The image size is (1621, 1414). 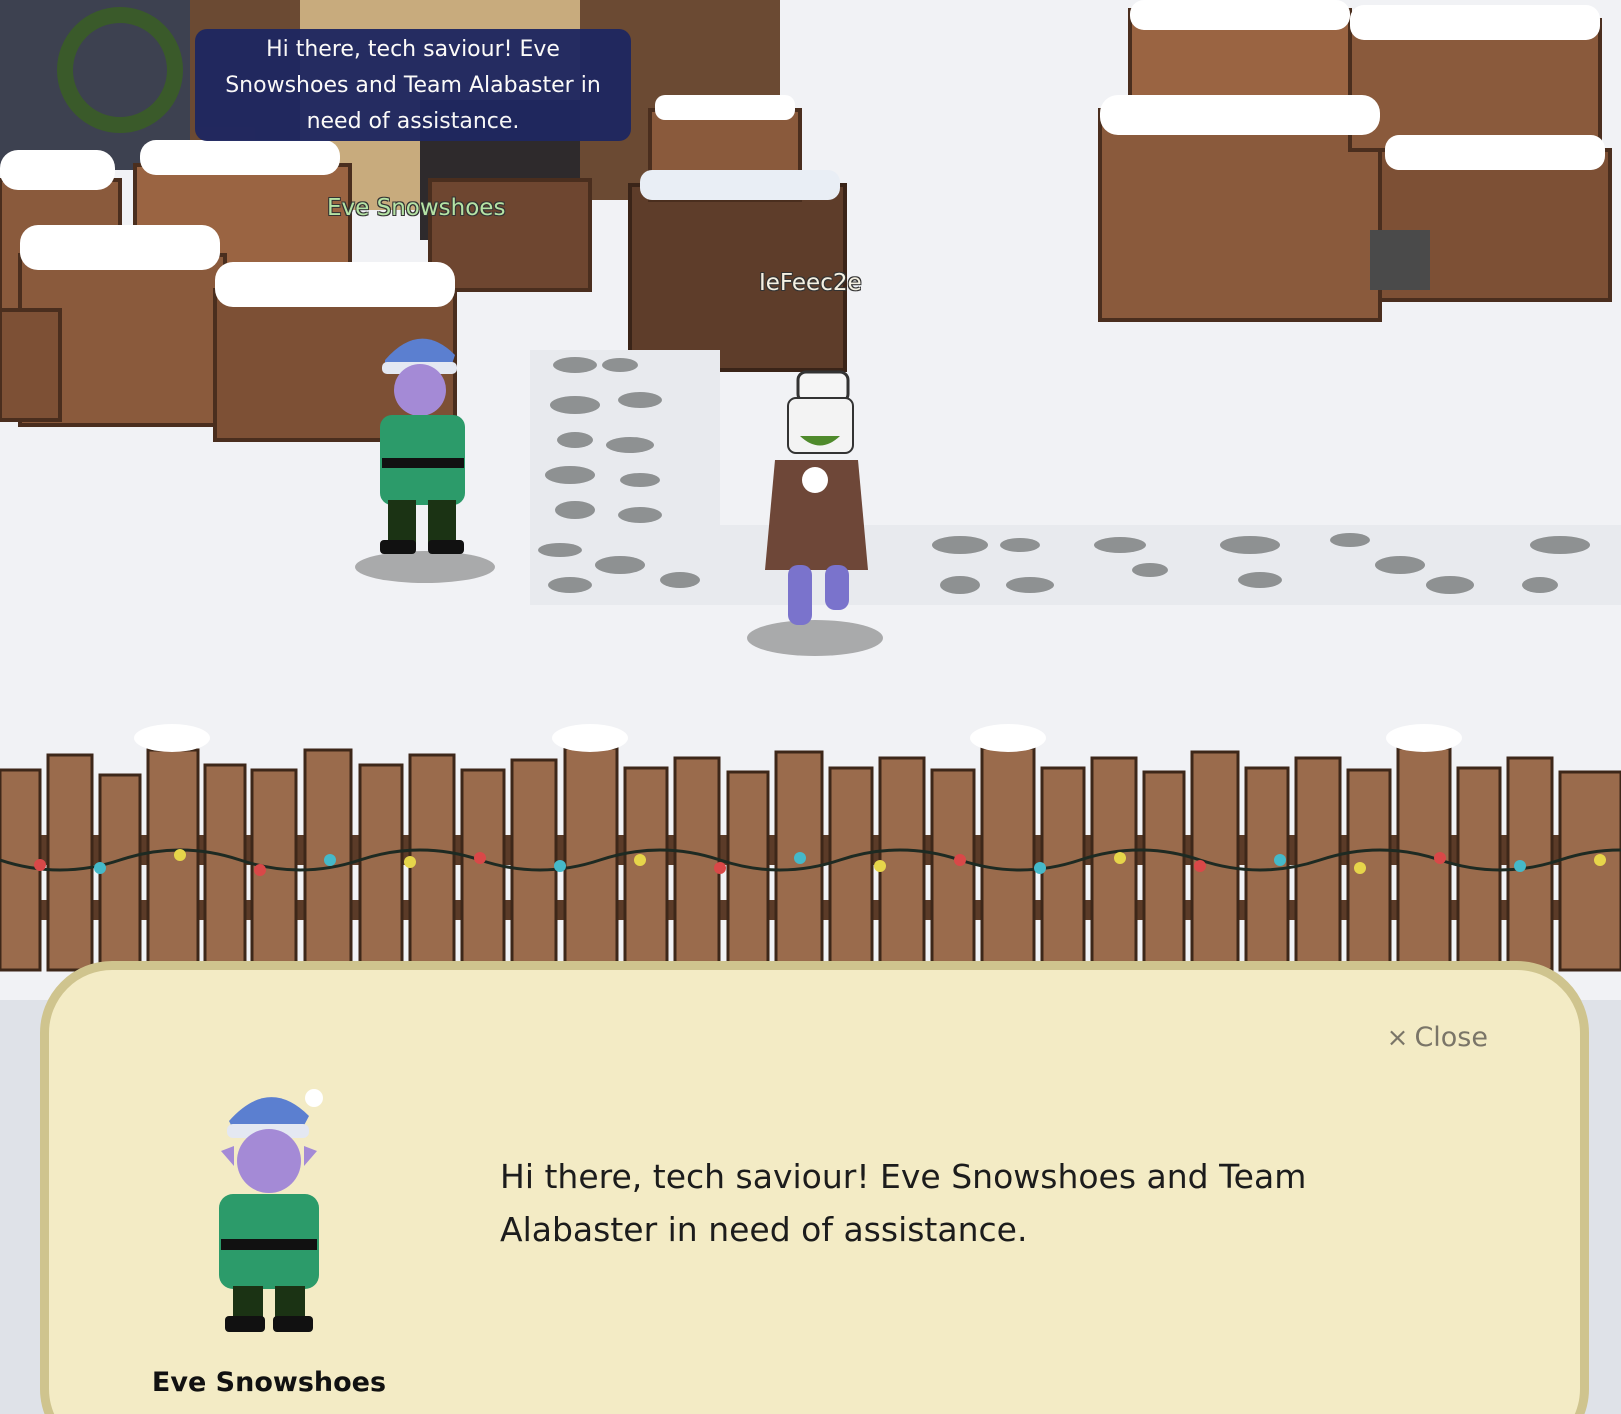 I want to click on crate-stack-right, so click(x=1355, y=161).